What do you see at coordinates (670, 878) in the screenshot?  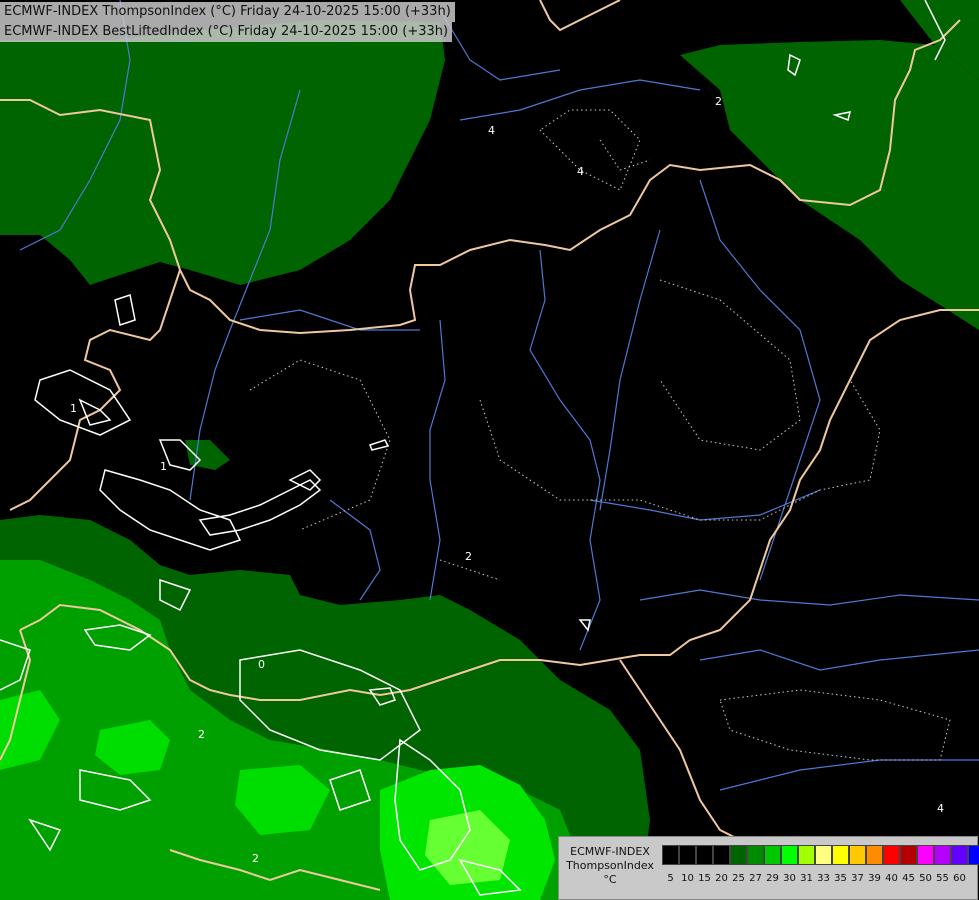 I see `legend-tick: 5` at bounding box center [670, 878].